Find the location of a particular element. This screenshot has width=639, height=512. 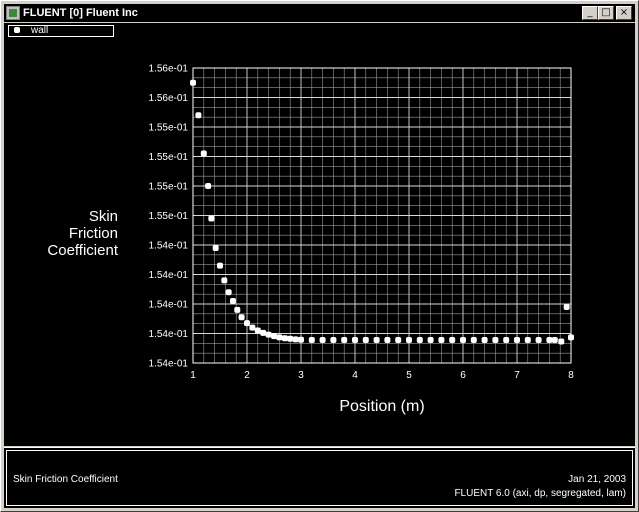

x-tick-label: 7 is located at coordinates (517, 375).